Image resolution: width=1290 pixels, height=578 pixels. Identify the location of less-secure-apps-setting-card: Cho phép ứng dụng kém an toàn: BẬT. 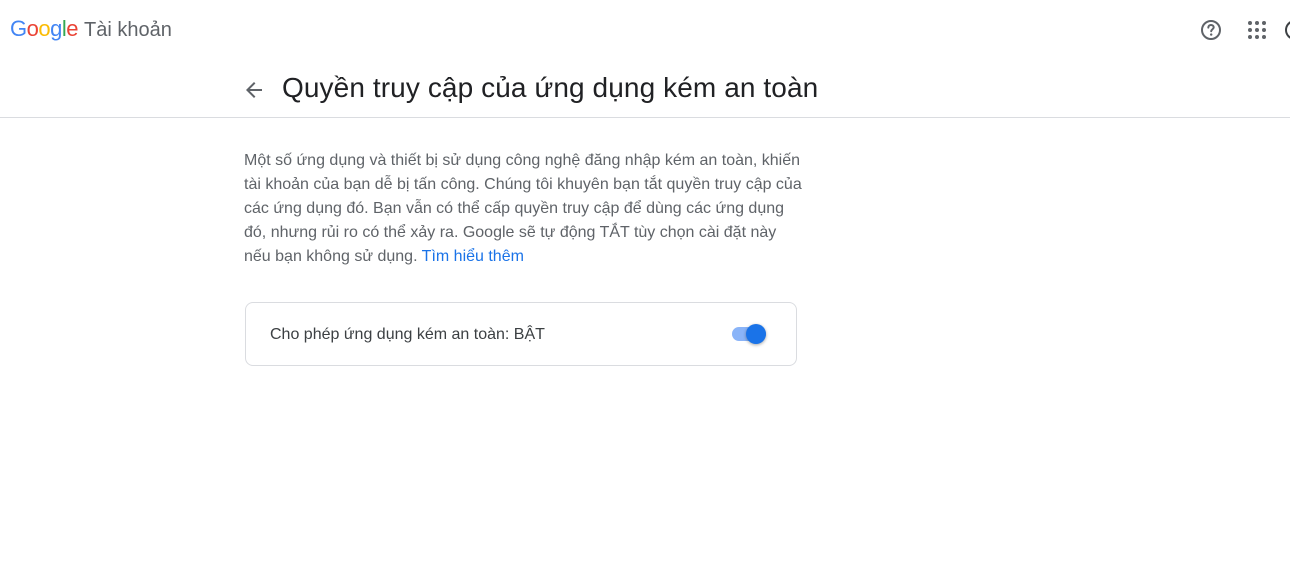
(521, 334).